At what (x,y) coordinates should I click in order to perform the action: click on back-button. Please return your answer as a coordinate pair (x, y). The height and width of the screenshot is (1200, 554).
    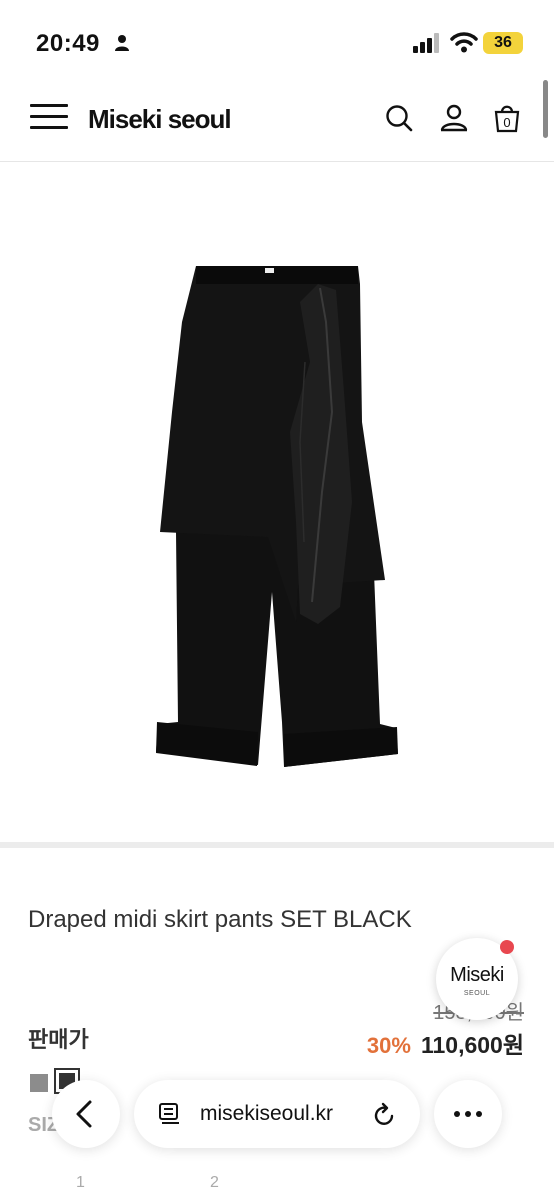
    Looking at the image, I should click on (86, 1114).